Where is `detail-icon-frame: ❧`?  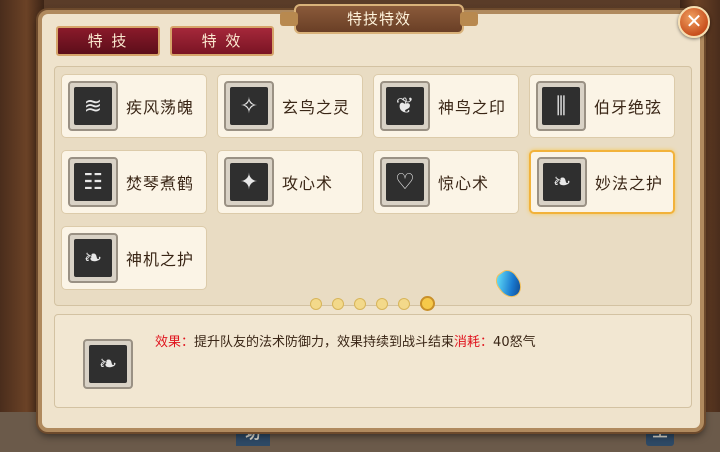
detail-icon-frame: ❧ is located at coordinates (108, 364).